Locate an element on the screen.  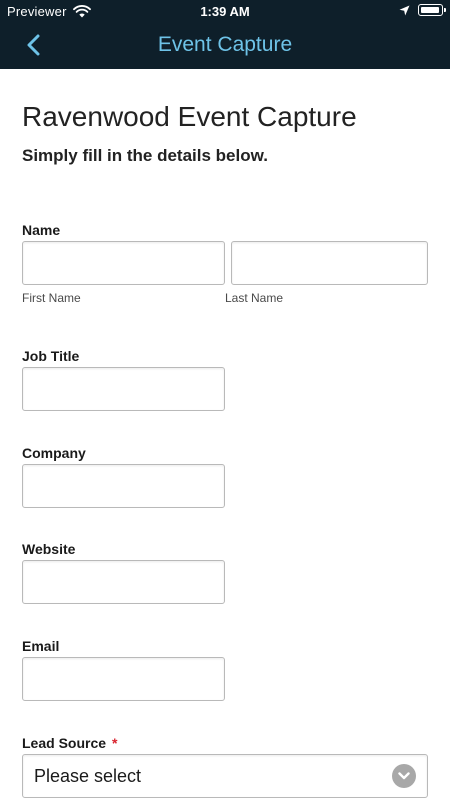
status-time: 1:39 AM is located at coordinates (225, 11).